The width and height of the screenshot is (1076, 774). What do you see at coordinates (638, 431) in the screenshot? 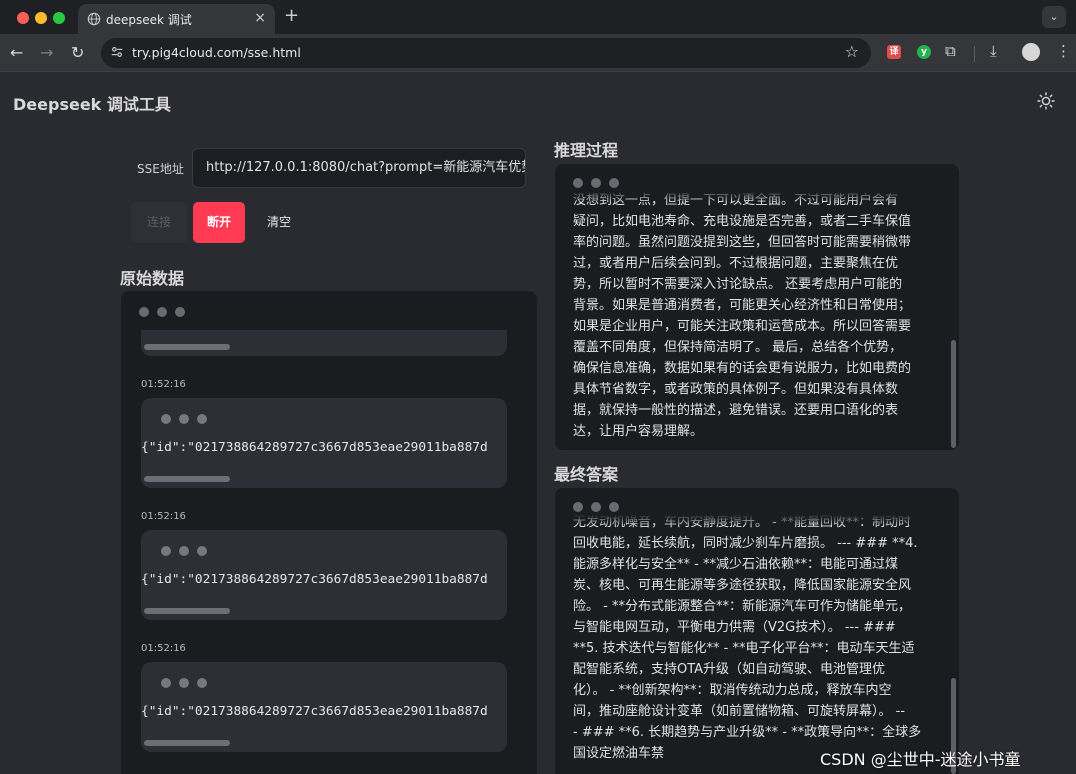
I see `text-line: 达，让用户容易理解。` at bounding box center [638, 431].